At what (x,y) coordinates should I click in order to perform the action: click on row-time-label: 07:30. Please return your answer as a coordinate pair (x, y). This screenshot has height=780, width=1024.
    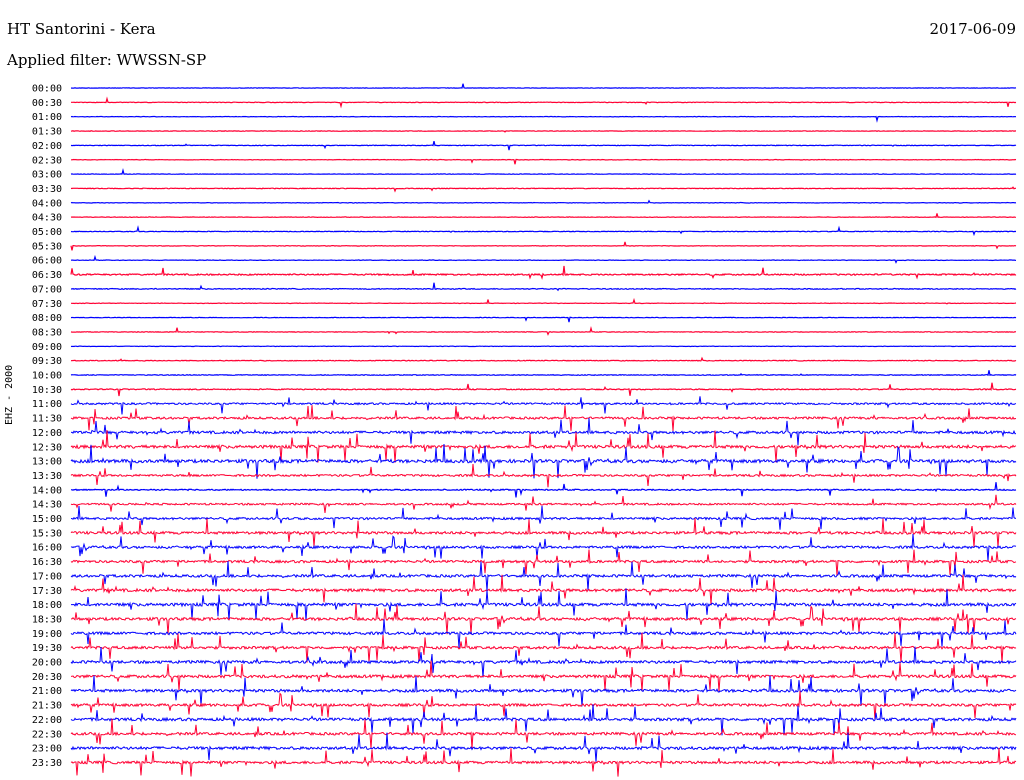
    Looking at the image, I should click on (47, 304).